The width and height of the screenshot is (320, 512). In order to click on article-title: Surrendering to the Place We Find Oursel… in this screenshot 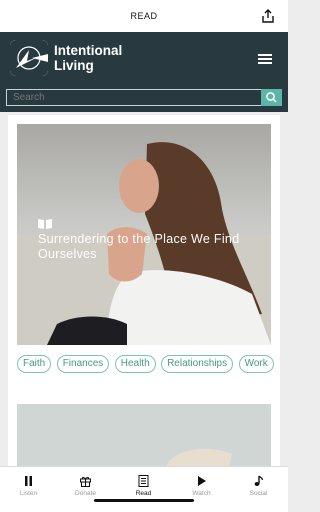, I will do `click(148, 247)`.